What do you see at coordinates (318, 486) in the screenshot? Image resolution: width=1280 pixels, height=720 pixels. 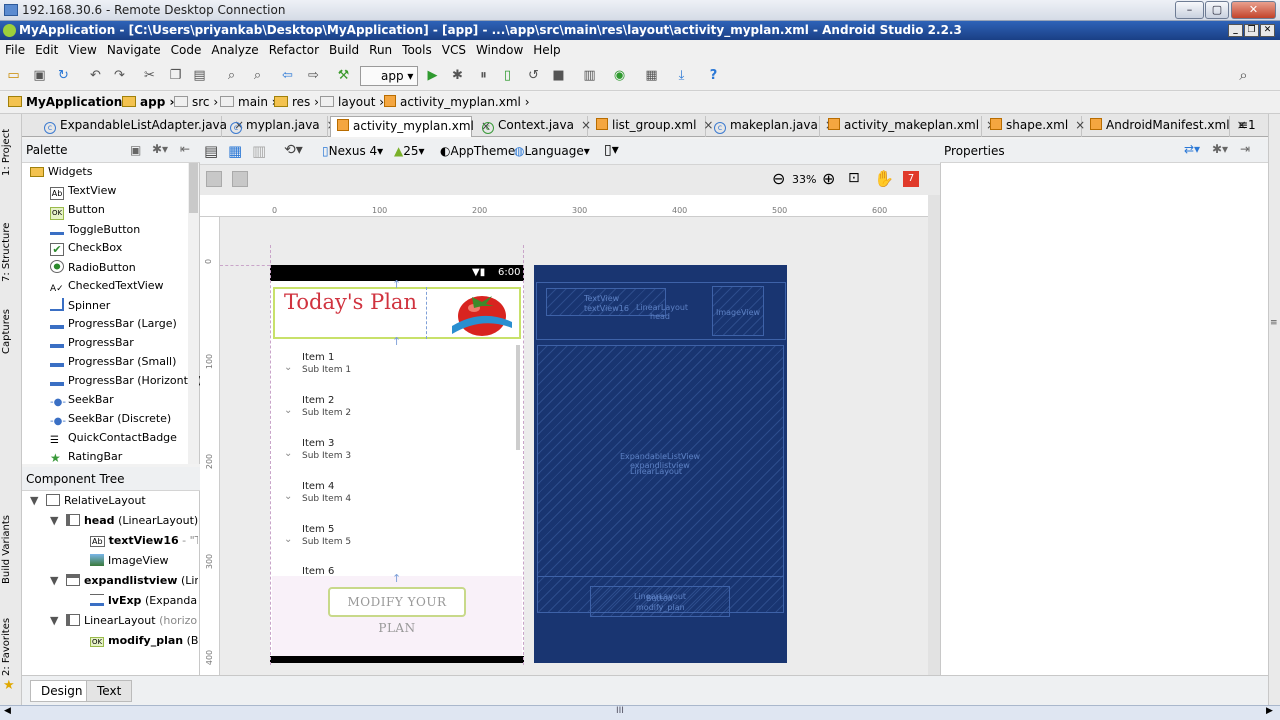 I see `list-item-title: Item 4` at bounding box center [318, 486].